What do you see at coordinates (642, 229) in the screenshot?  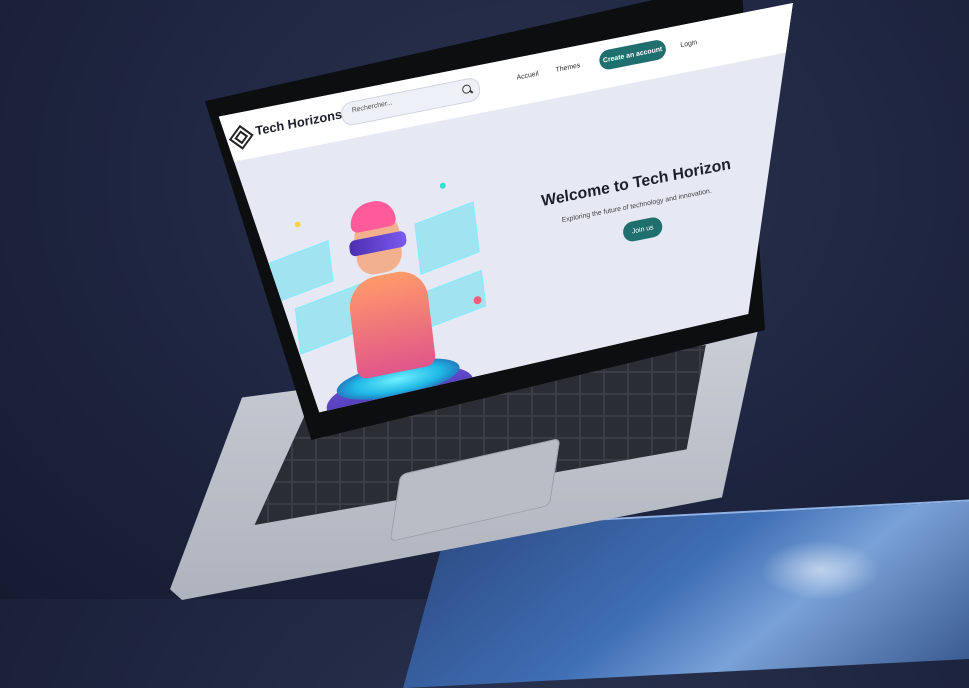 I see `join-us-button: Join us` at bounding box center [642, 229].